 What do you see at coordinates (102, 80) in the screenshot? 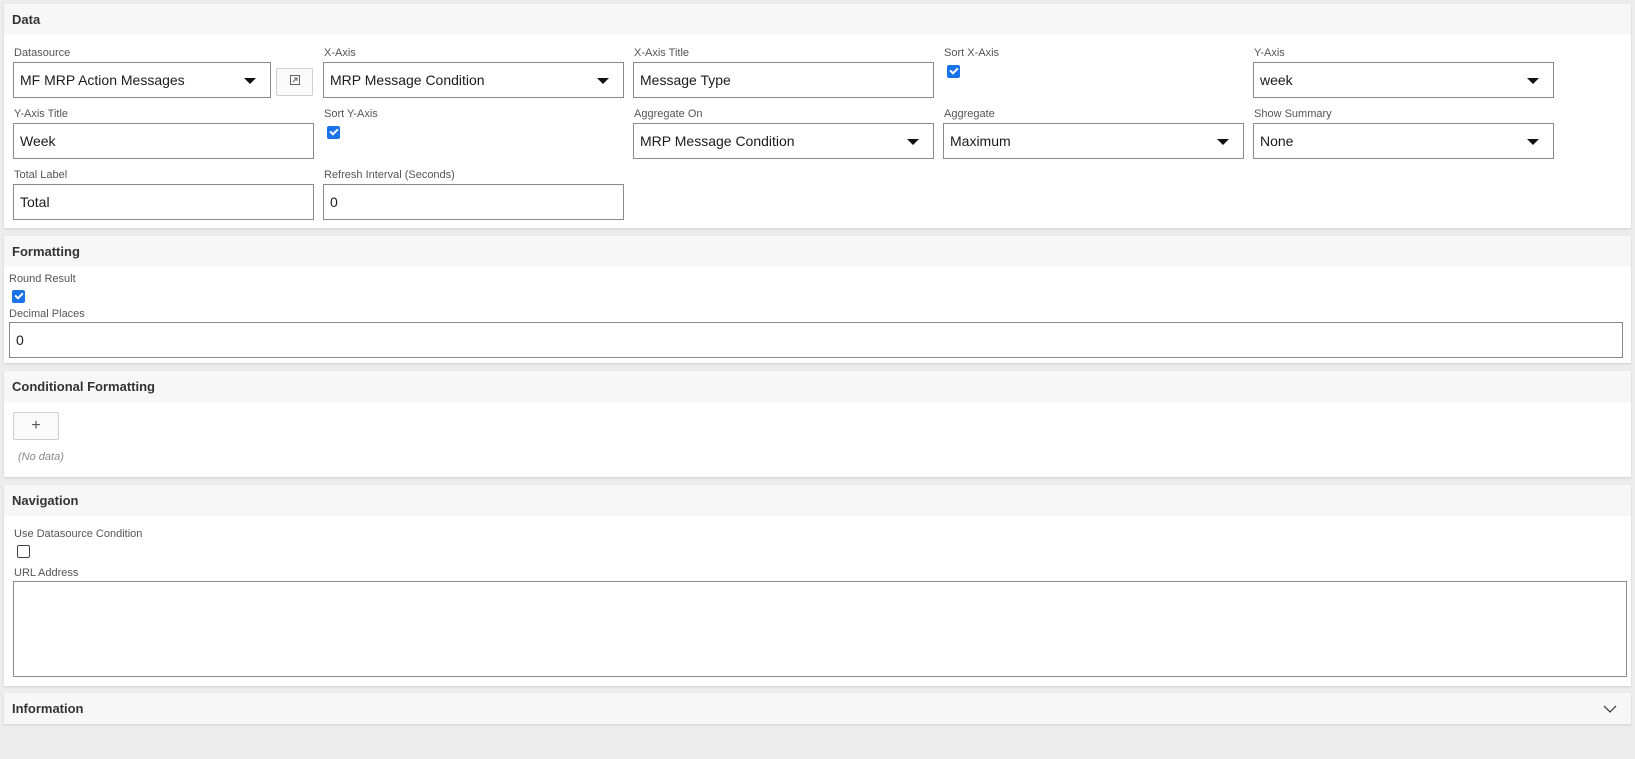
I see `datasource-value: MF MRP Action Messages` at bounding box center [102, 80].